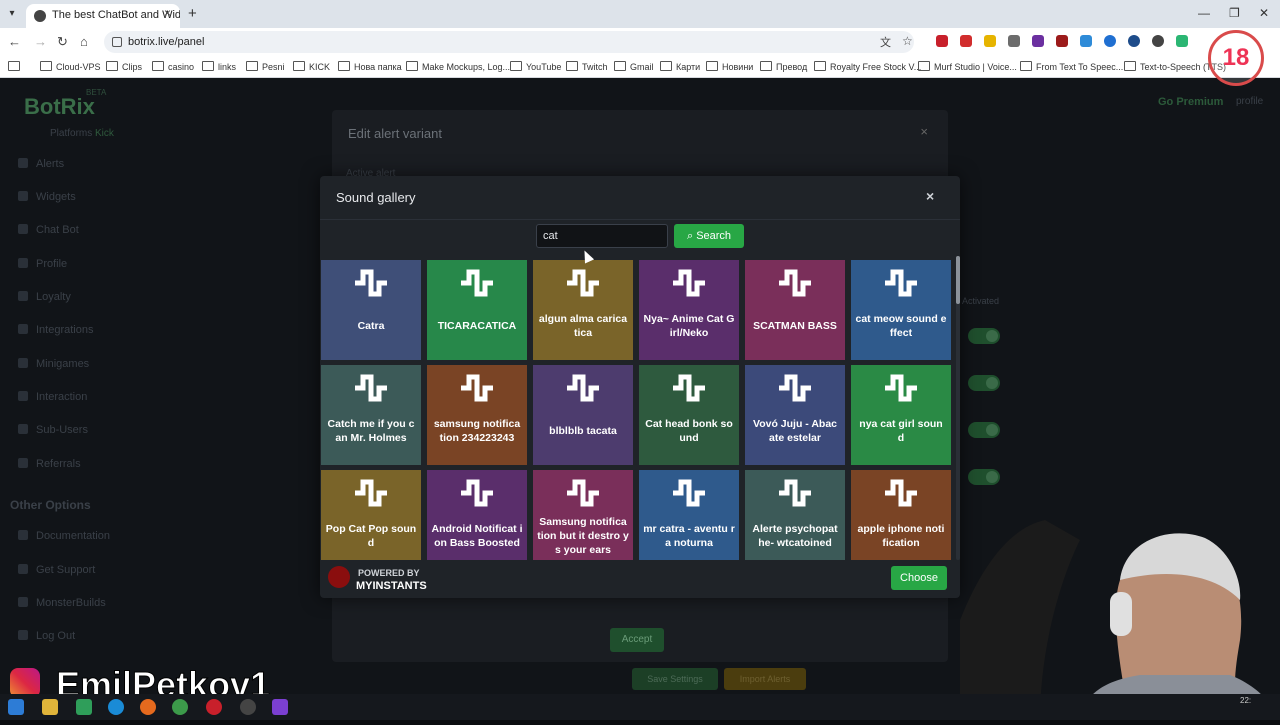 Image resolution: width=1280 pixels, height=725 pixels. I want to click on sound-card: apple iphone noti fication, so click(901, 515).